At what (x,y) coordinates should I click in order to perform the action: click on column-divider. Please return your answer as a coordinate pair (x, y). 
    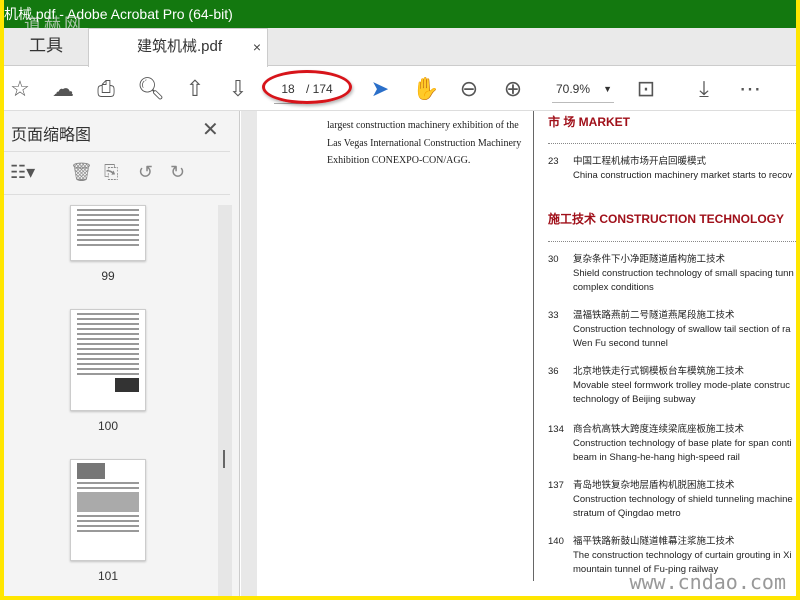
    Looking at the image, I should click on (533, 346).